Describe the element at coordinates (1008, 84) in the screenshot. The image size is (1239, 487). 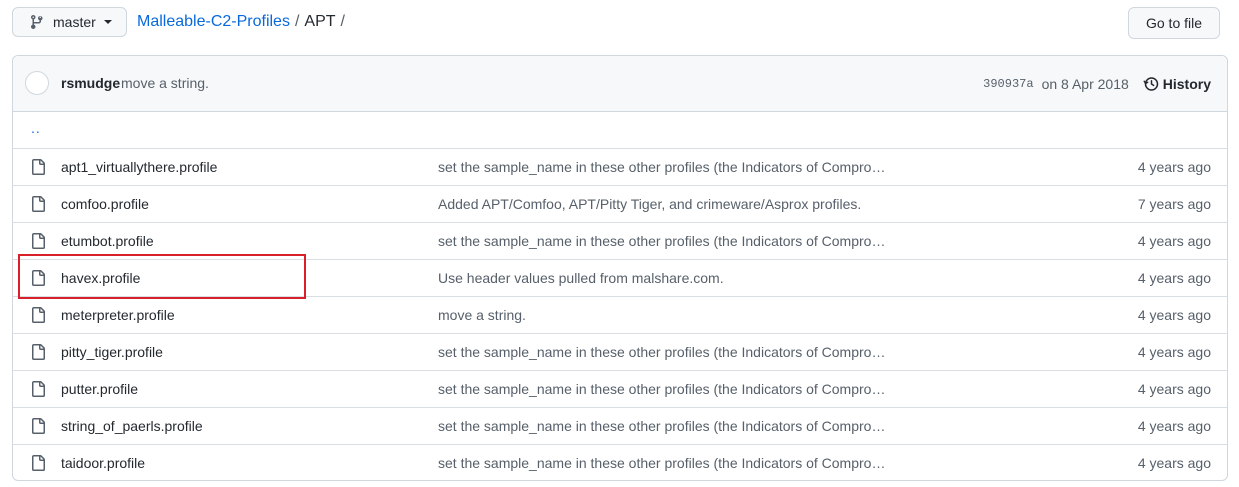
I see `commit-sha: 390937a` at that location.